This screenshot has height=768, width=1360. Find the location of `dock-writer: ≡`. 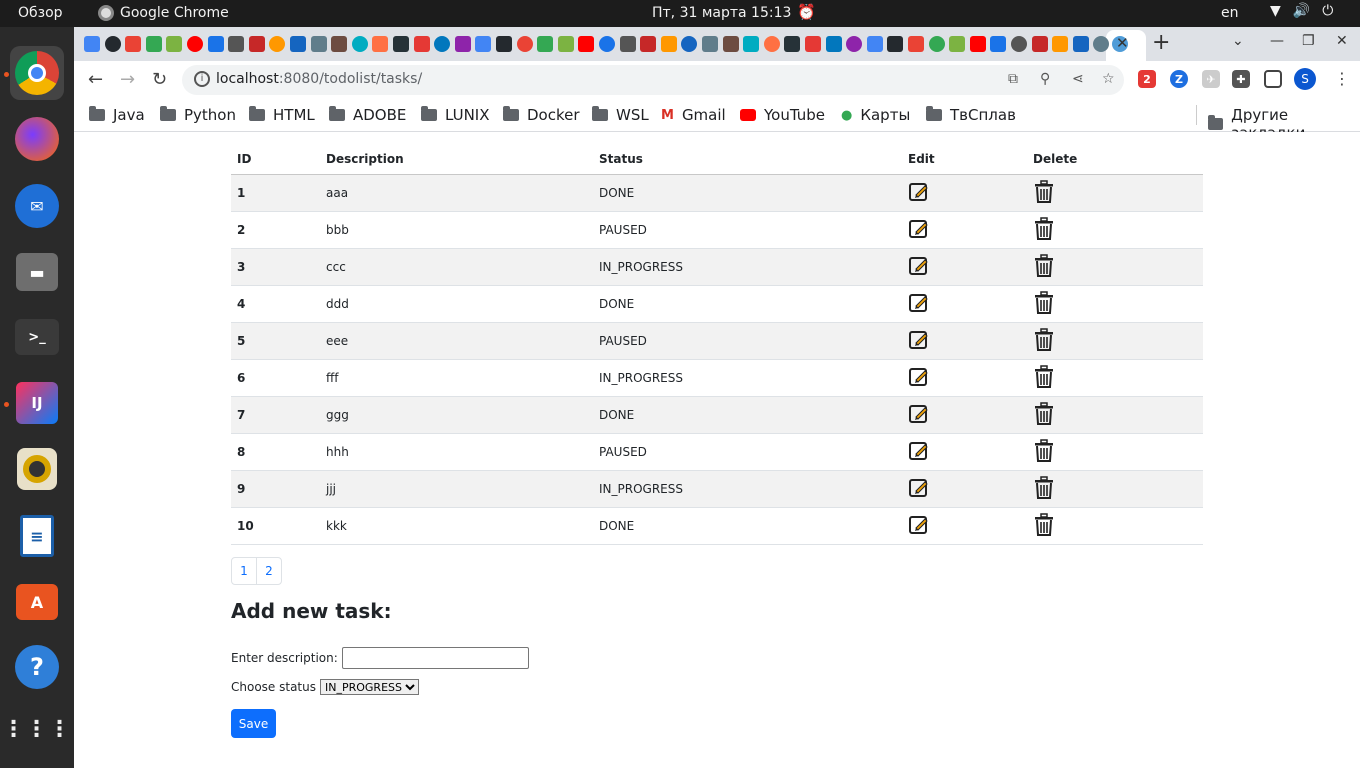

dock-writer: ≡ is located at coordinates (37, 536).